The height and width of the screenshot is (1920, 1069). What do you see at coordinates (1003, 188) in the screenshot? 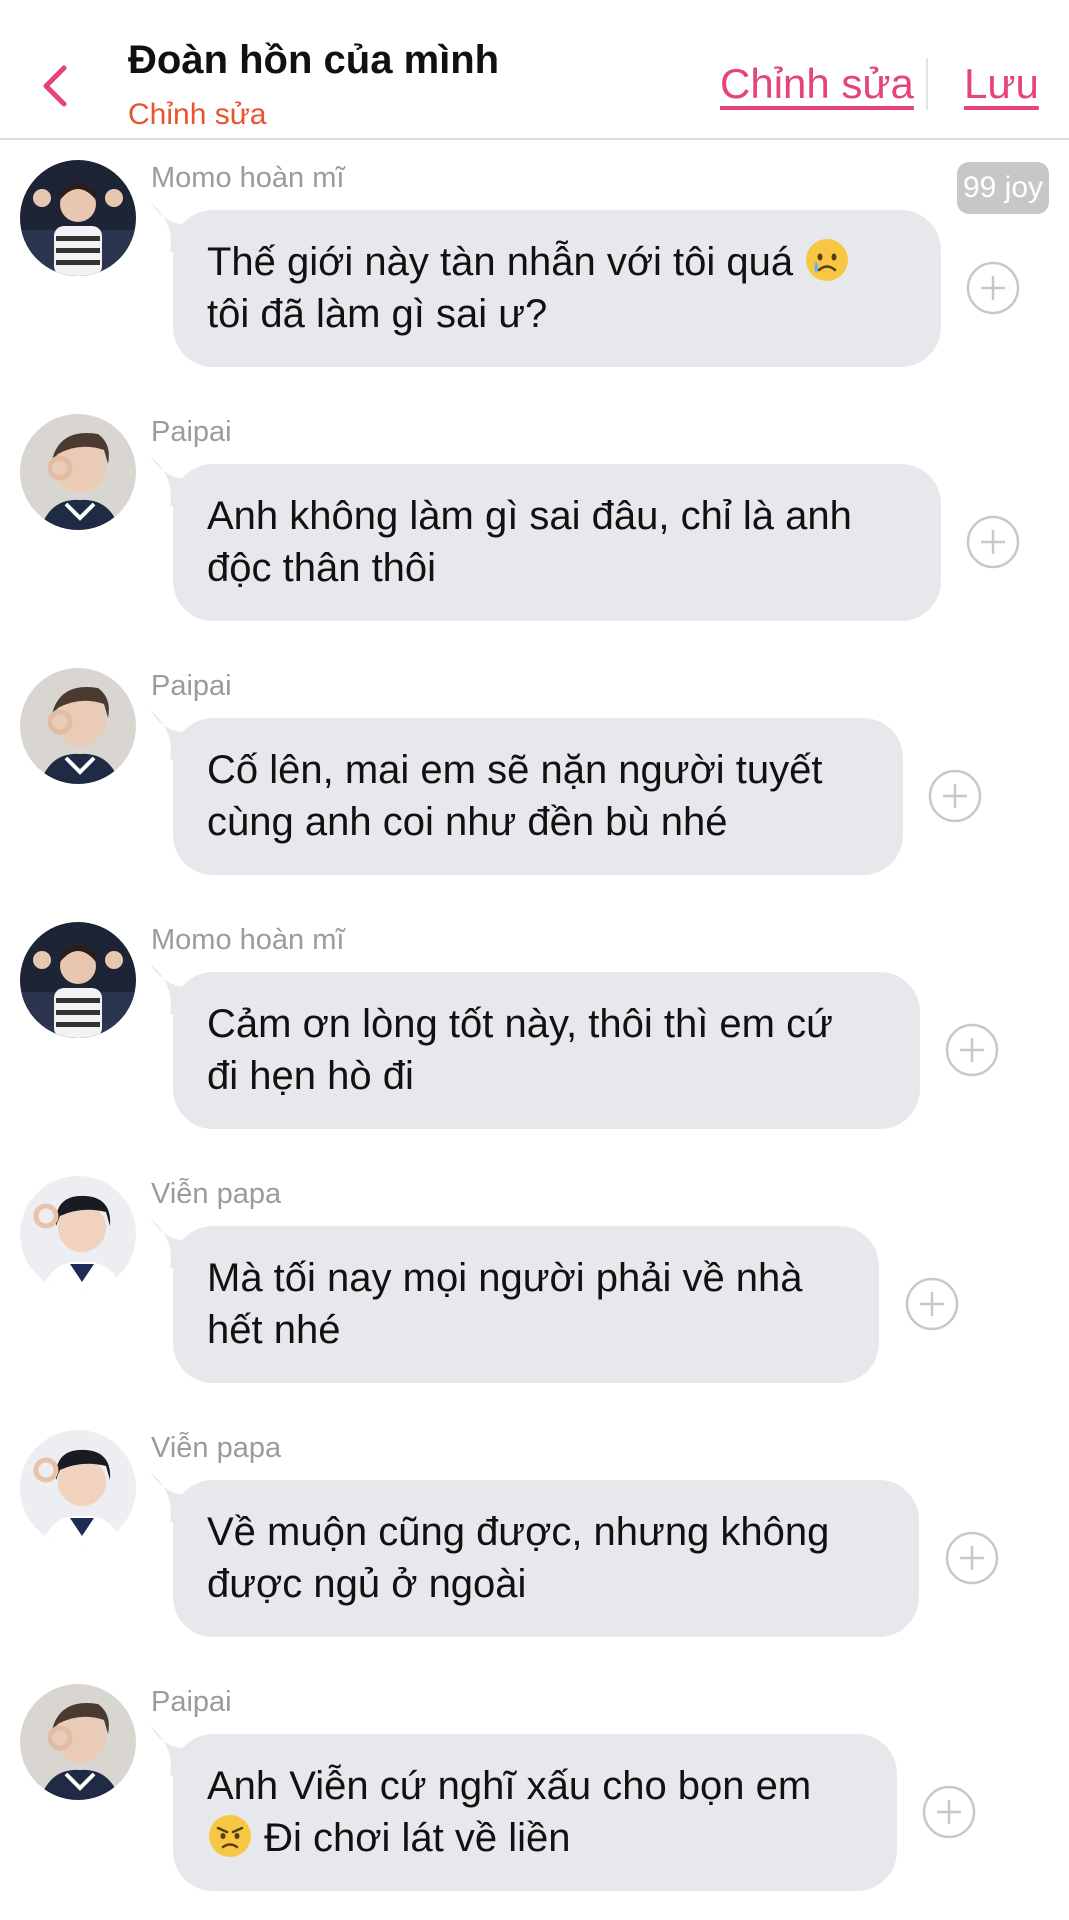
I see `reaction-count-badge: 99 joy` at bounding box center [1003, 188].